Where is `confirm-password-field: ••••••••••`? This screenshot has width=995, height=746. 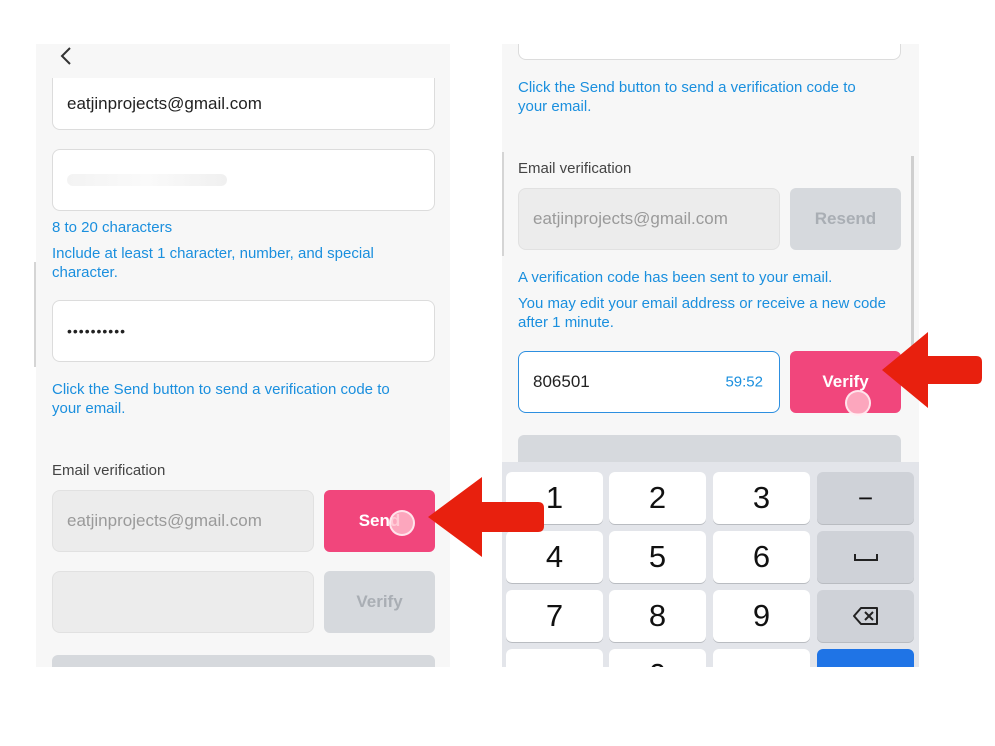 confirm-password-field: •••••••••• is located at coordinates (243, 331).